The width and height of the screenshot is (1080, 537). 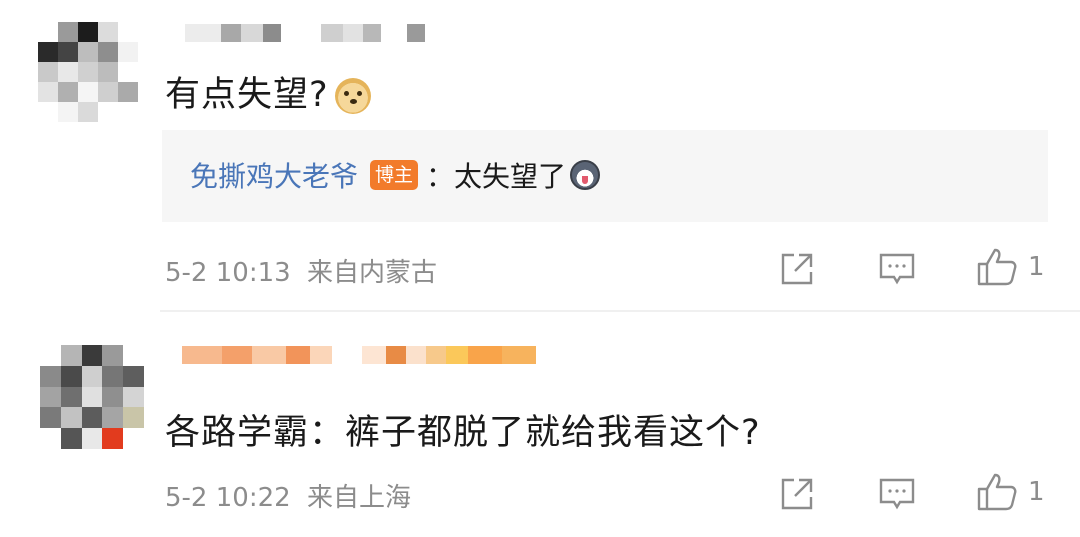 What do you see at coordinates (352, 96) in the screenshot?
I see `doge-emoji-icon` at bounding box center [352, 96].